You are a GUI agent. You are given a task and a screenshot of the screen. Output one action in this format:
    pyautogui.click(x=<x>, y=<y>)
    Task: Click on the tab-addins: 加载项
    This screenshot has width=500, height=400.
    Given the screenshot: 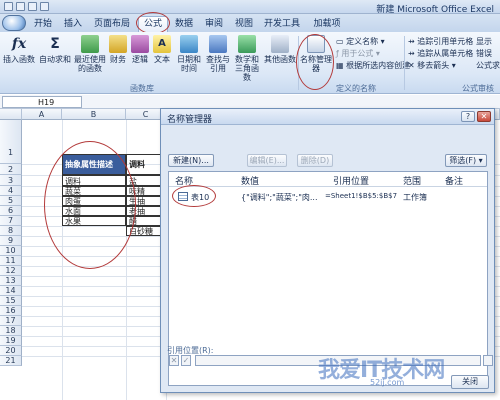 What is the action you would take?
    pyautogui.click(x=327, y=24)
    